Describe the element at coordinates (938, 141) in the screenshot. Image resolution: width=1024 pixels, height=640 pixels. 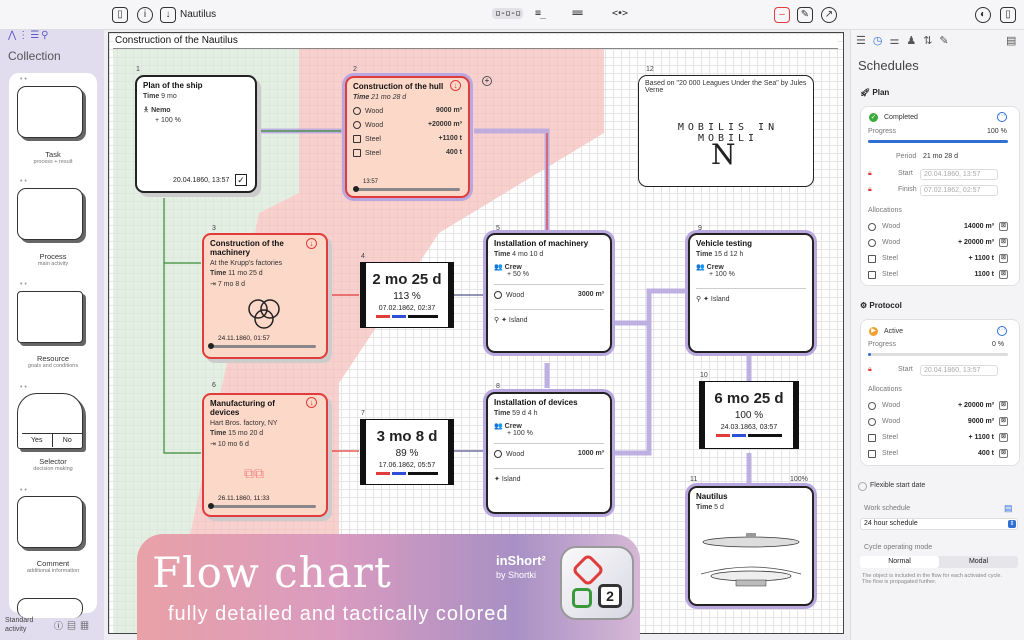
I see `plan-progress-track` at that location.